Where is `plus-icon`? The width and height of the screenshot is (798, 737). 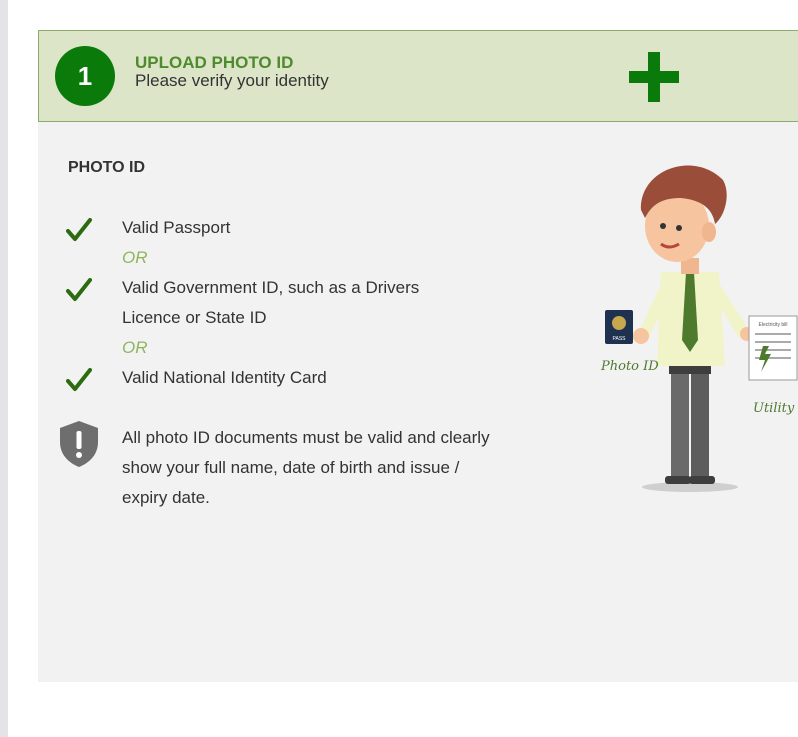
plus-icon is located at coordinates (654, 77).